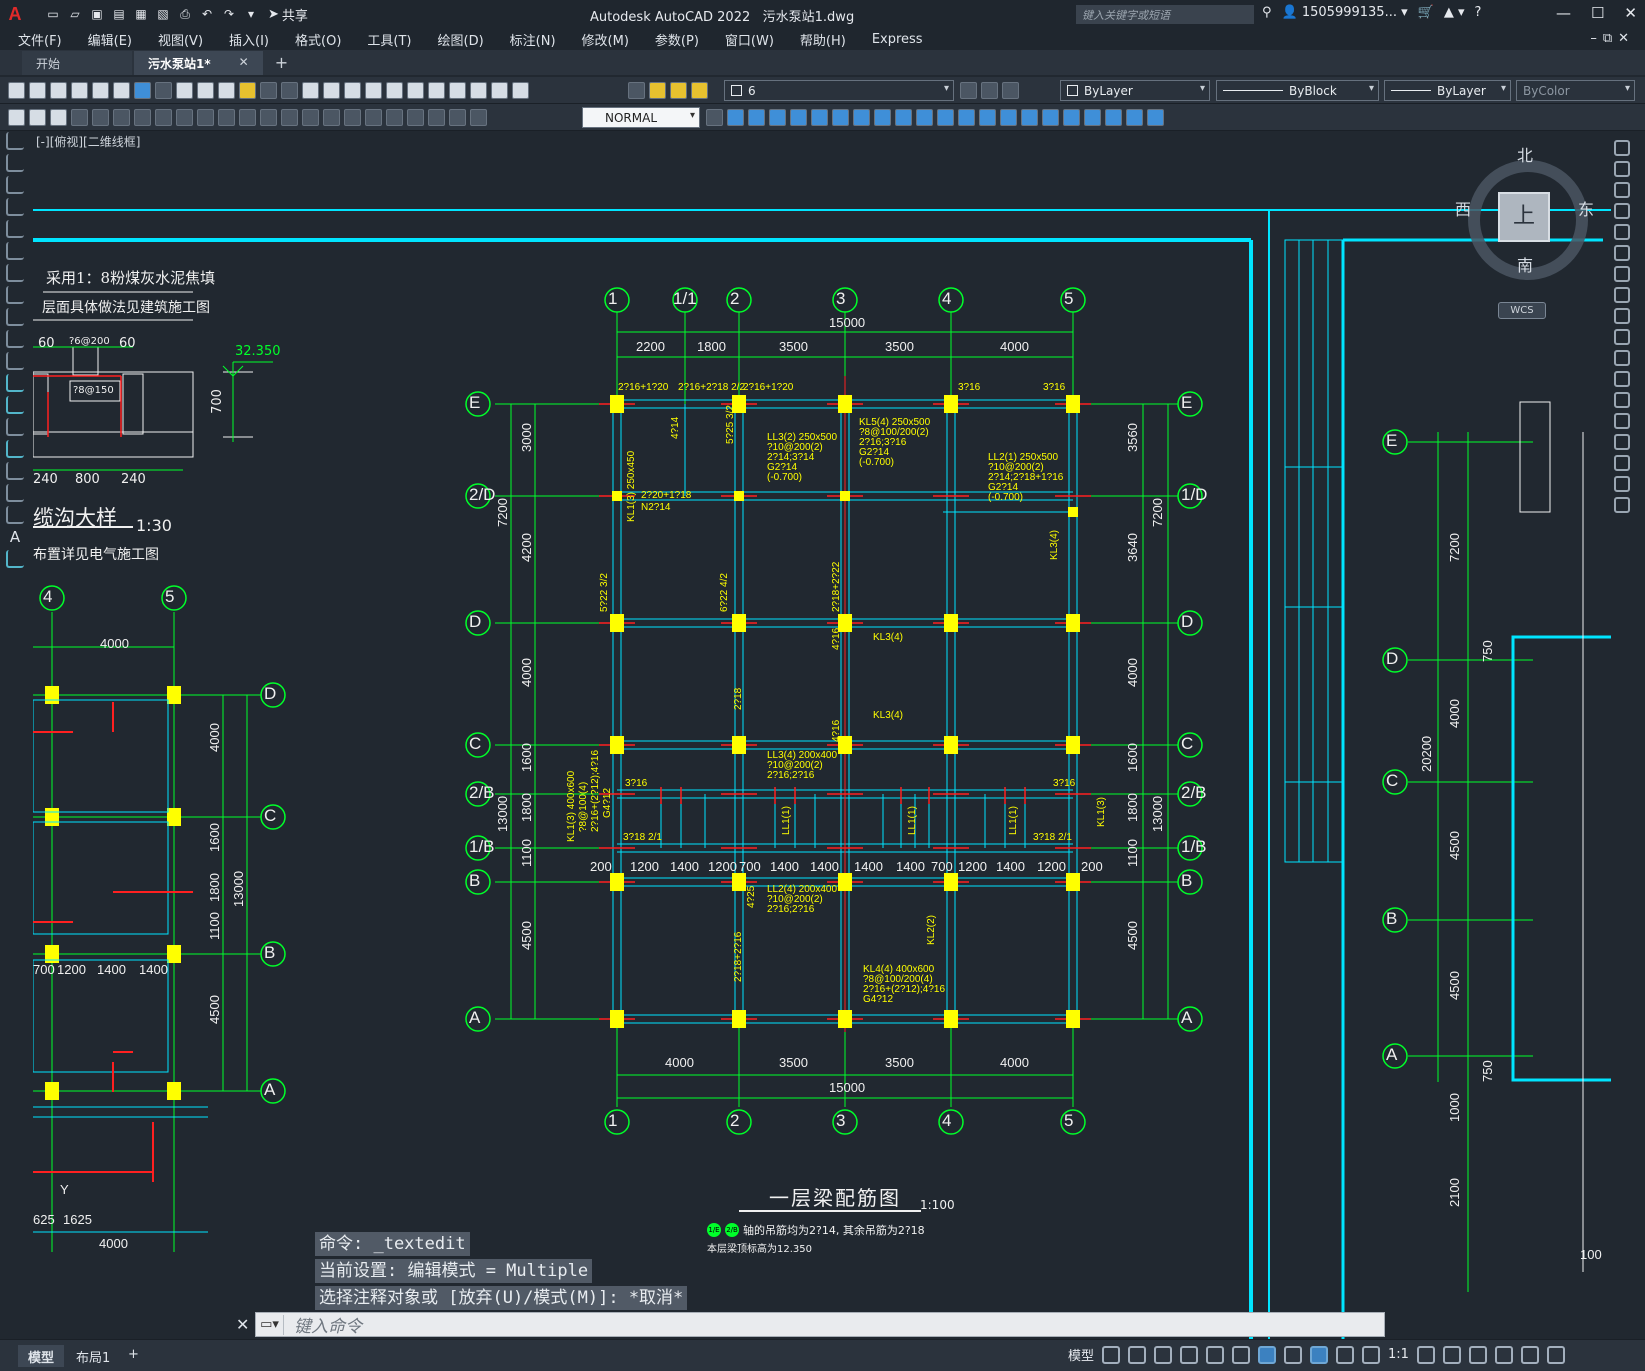 The height and width of the screenshot is (1371, 1645). Describe the element at coordinates (53, 14) in the screenshot. I see `new-file-icon: ▭` at that location.